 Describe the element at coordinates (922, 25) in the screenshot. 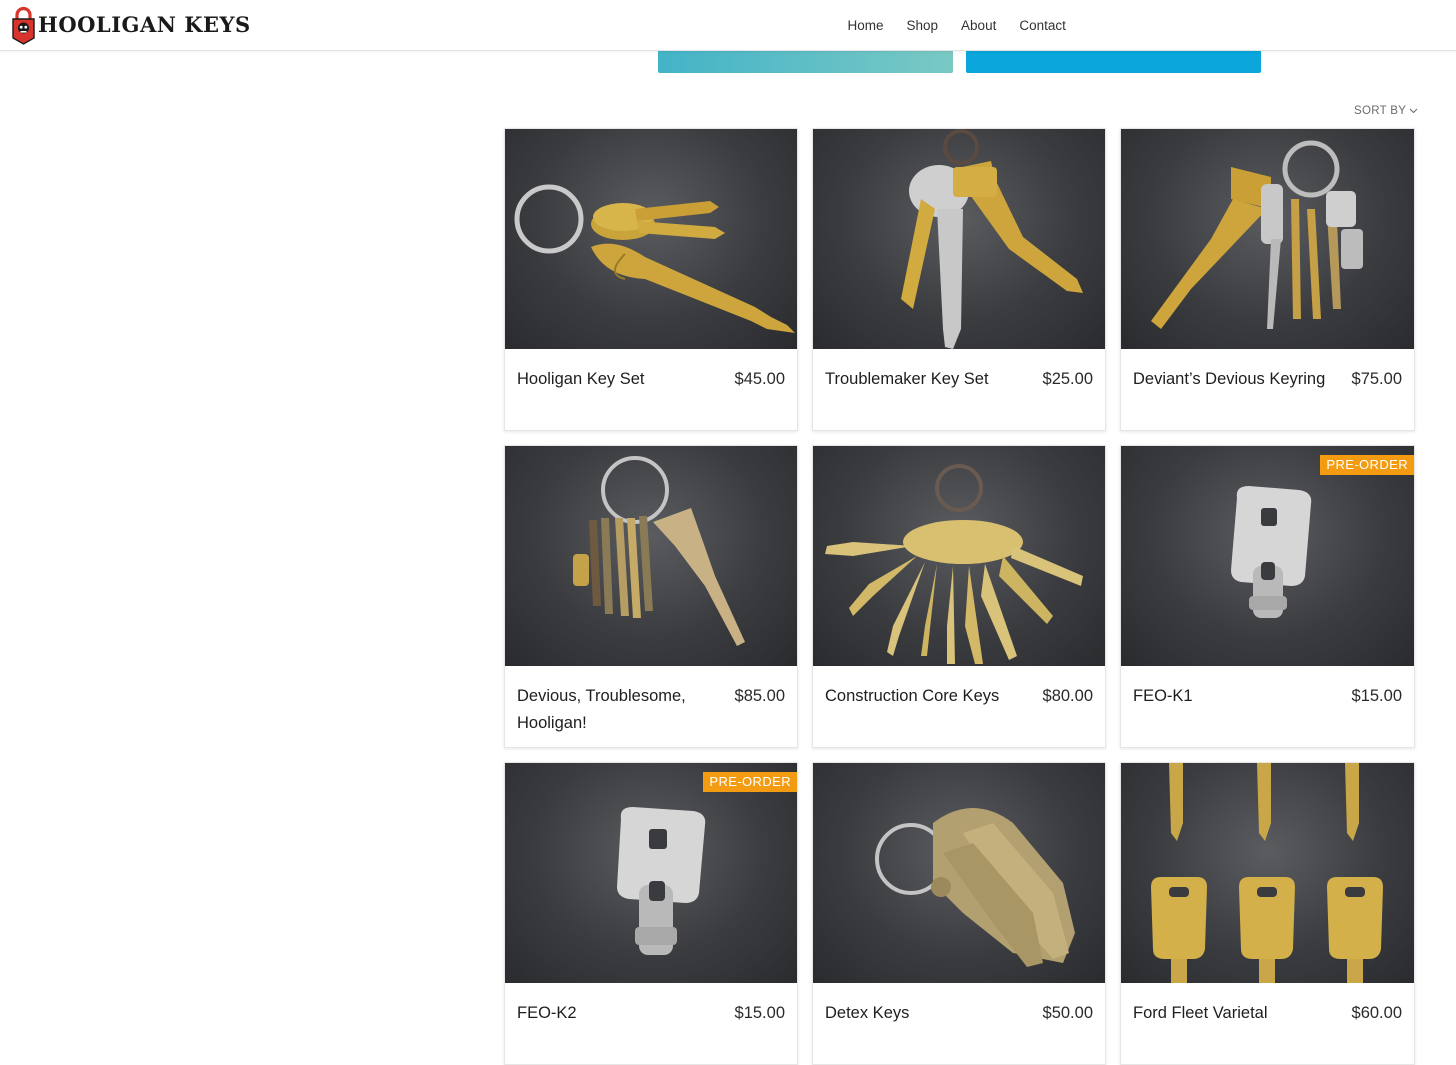

I see `nav-shop: Shop` at that location.